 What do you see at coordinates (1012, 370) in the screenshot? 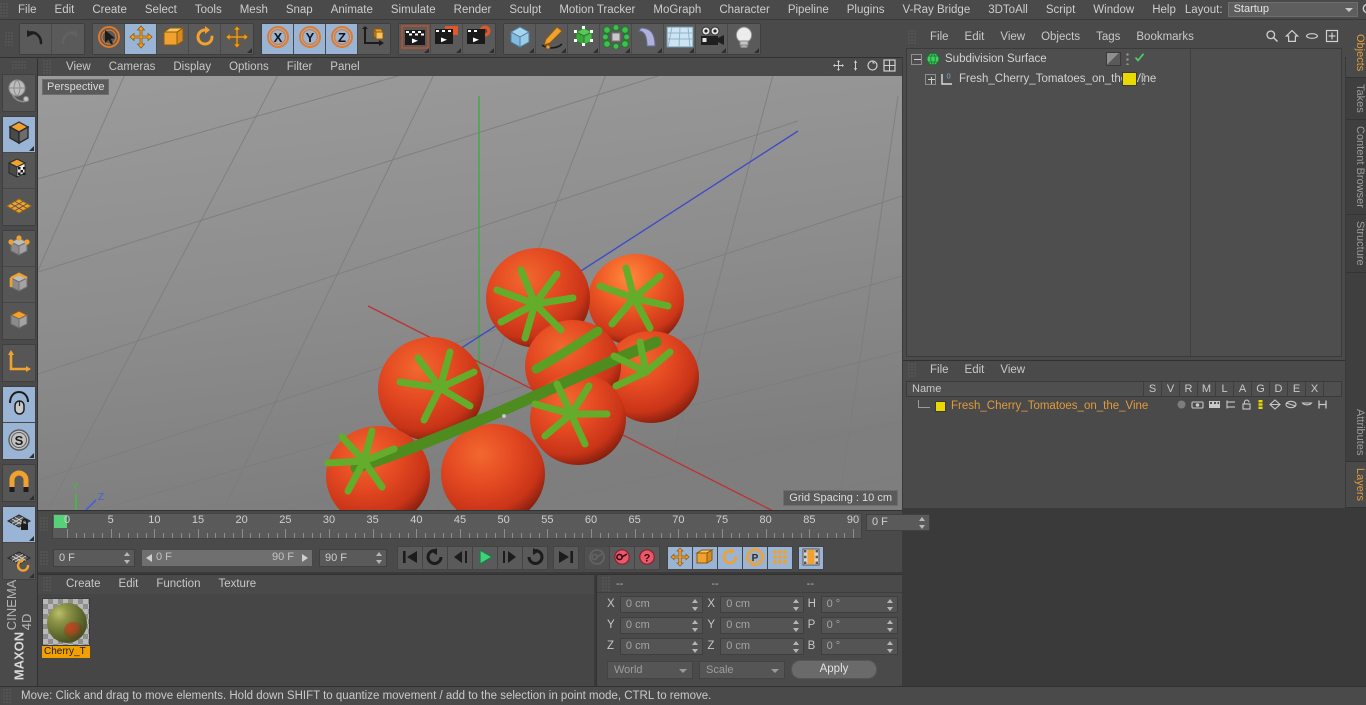
I see `layer-menu-view: View` at bounding box center [1012, 370].